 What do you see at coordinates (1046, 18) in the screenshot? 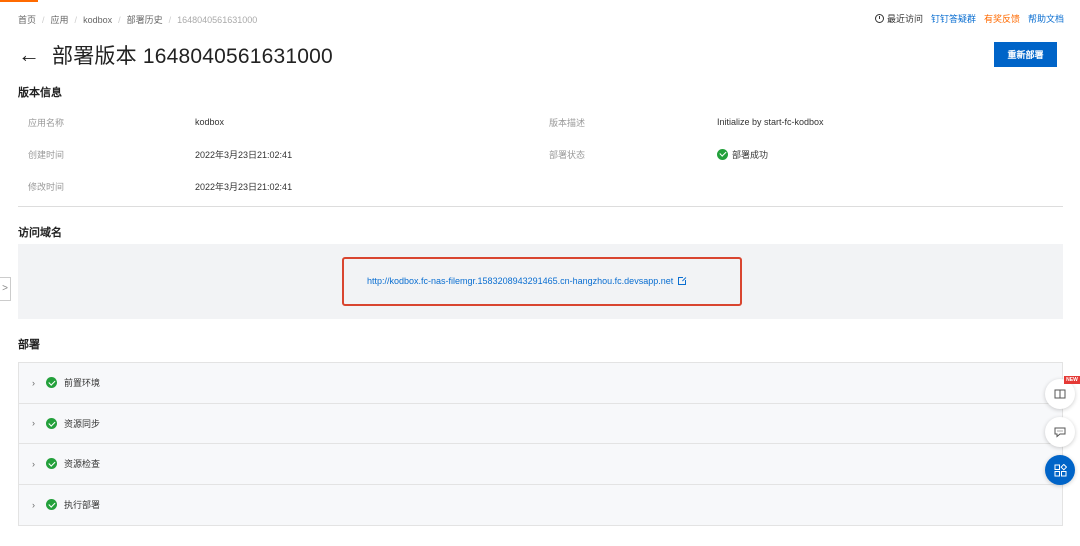
I see `help-docs-link: 帮助文档` at bounding box center [1046, 18].